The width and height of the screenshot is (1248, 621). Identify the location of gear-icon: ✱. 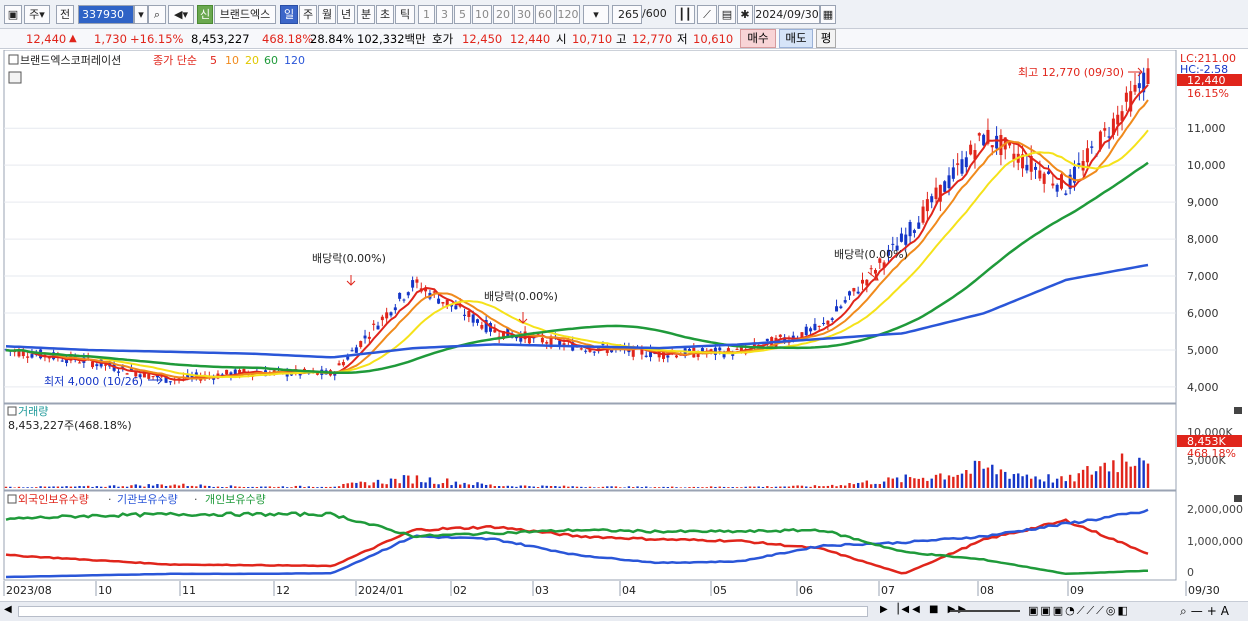
(745, 14).